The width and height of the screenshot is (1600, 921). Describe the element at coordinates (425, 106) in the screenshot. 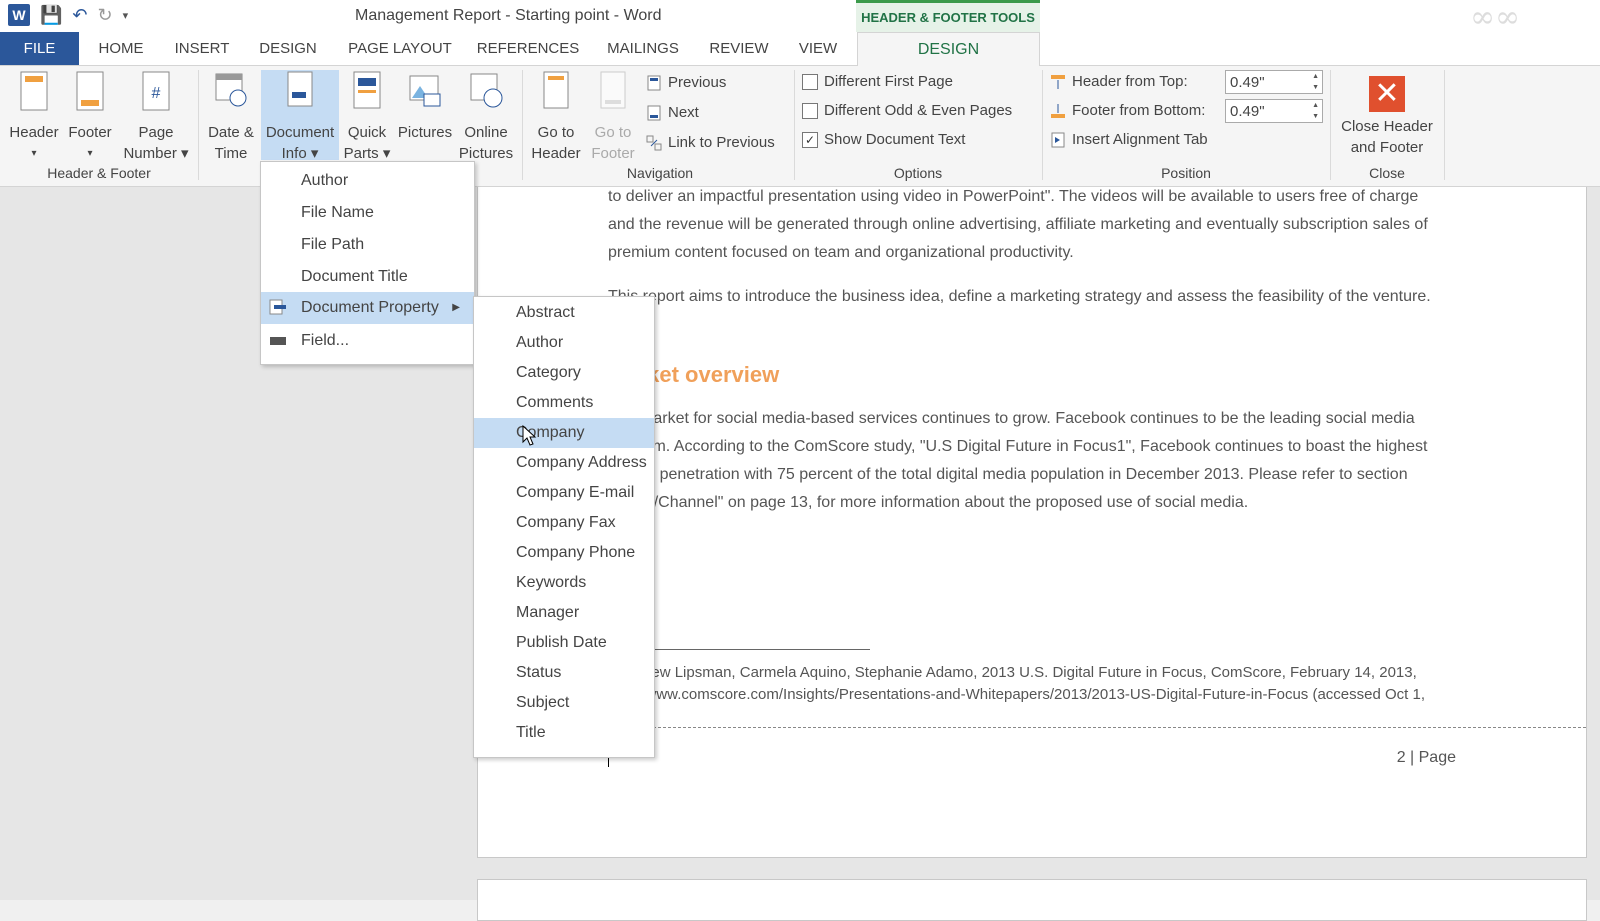

I see `pictures-button: Pictures` at that location.